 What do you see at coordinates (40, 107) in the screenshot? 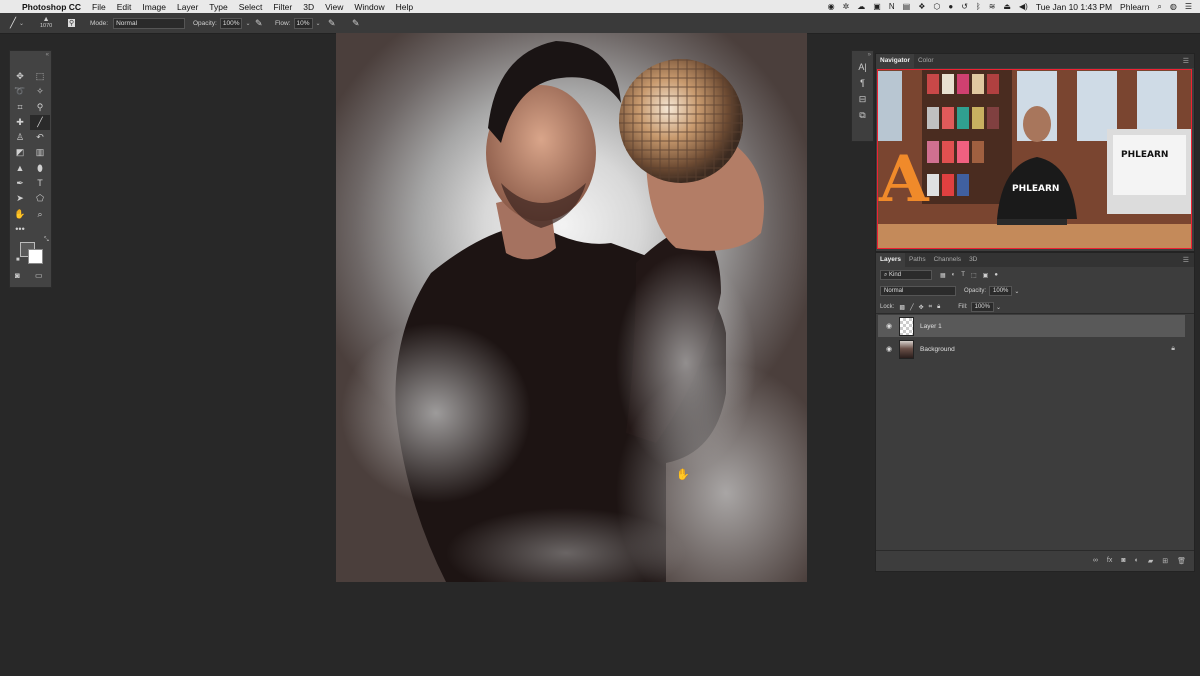
I see `eyedropper-tool-icon: ⚲` at bounding box center [40, 107].